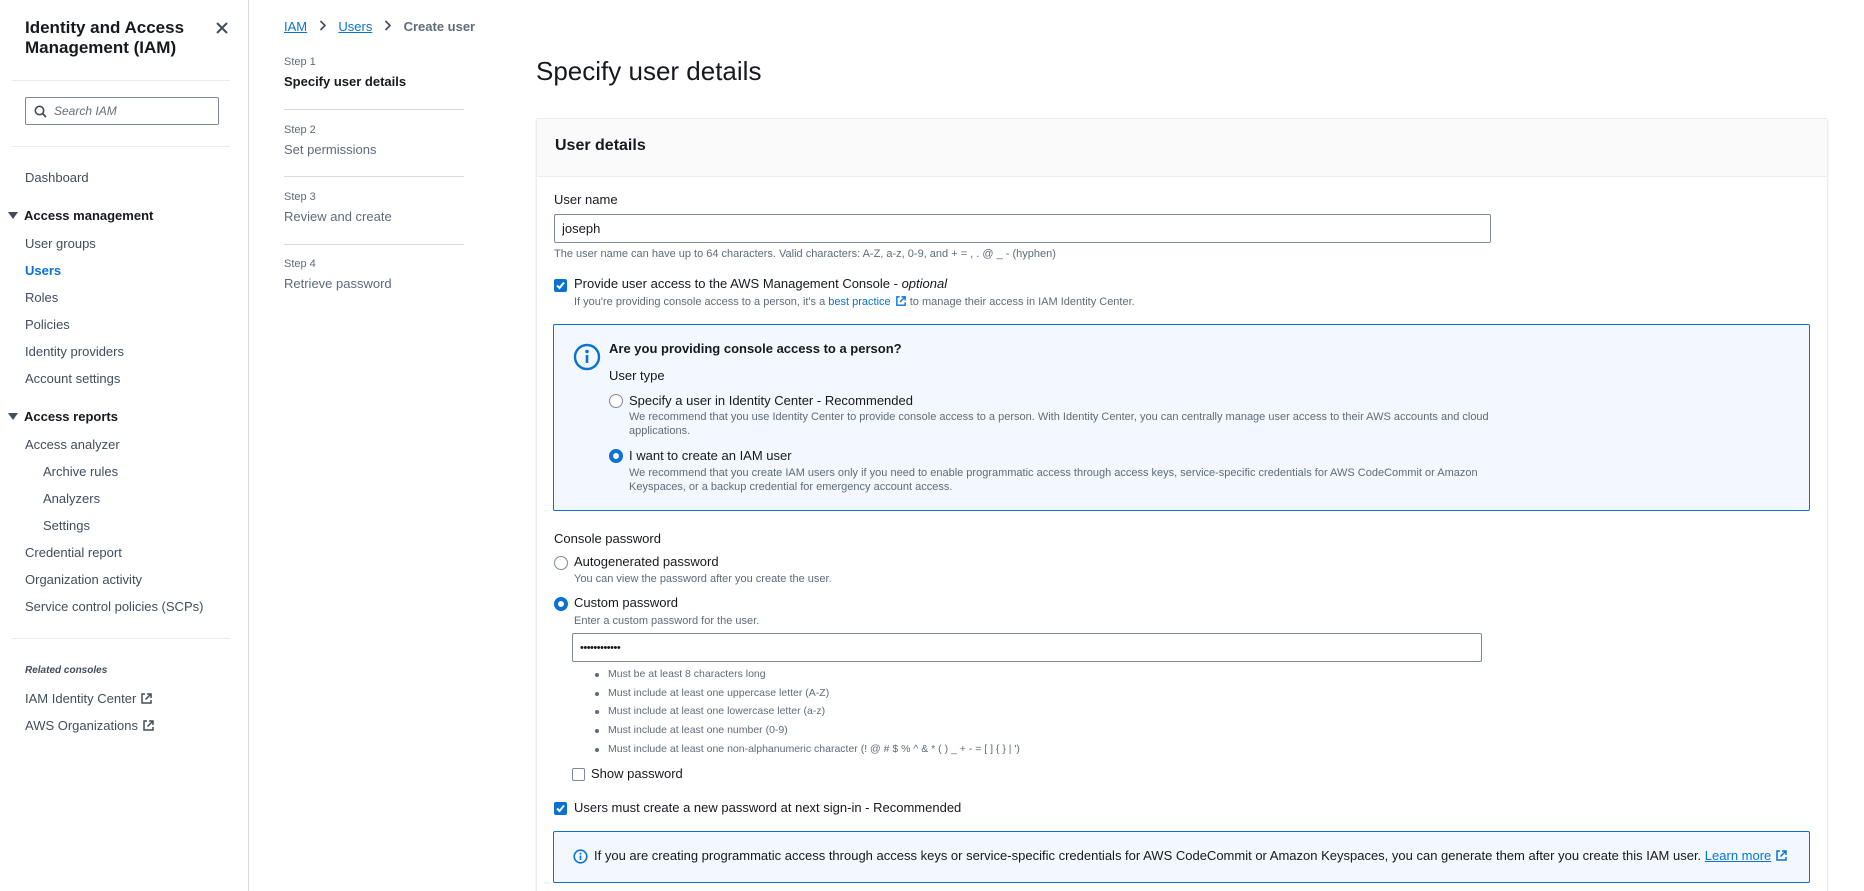 Image resolution: width=1864 pixels, height=891 pixels. I want to click on container-header: User details, so click(1182, 148).